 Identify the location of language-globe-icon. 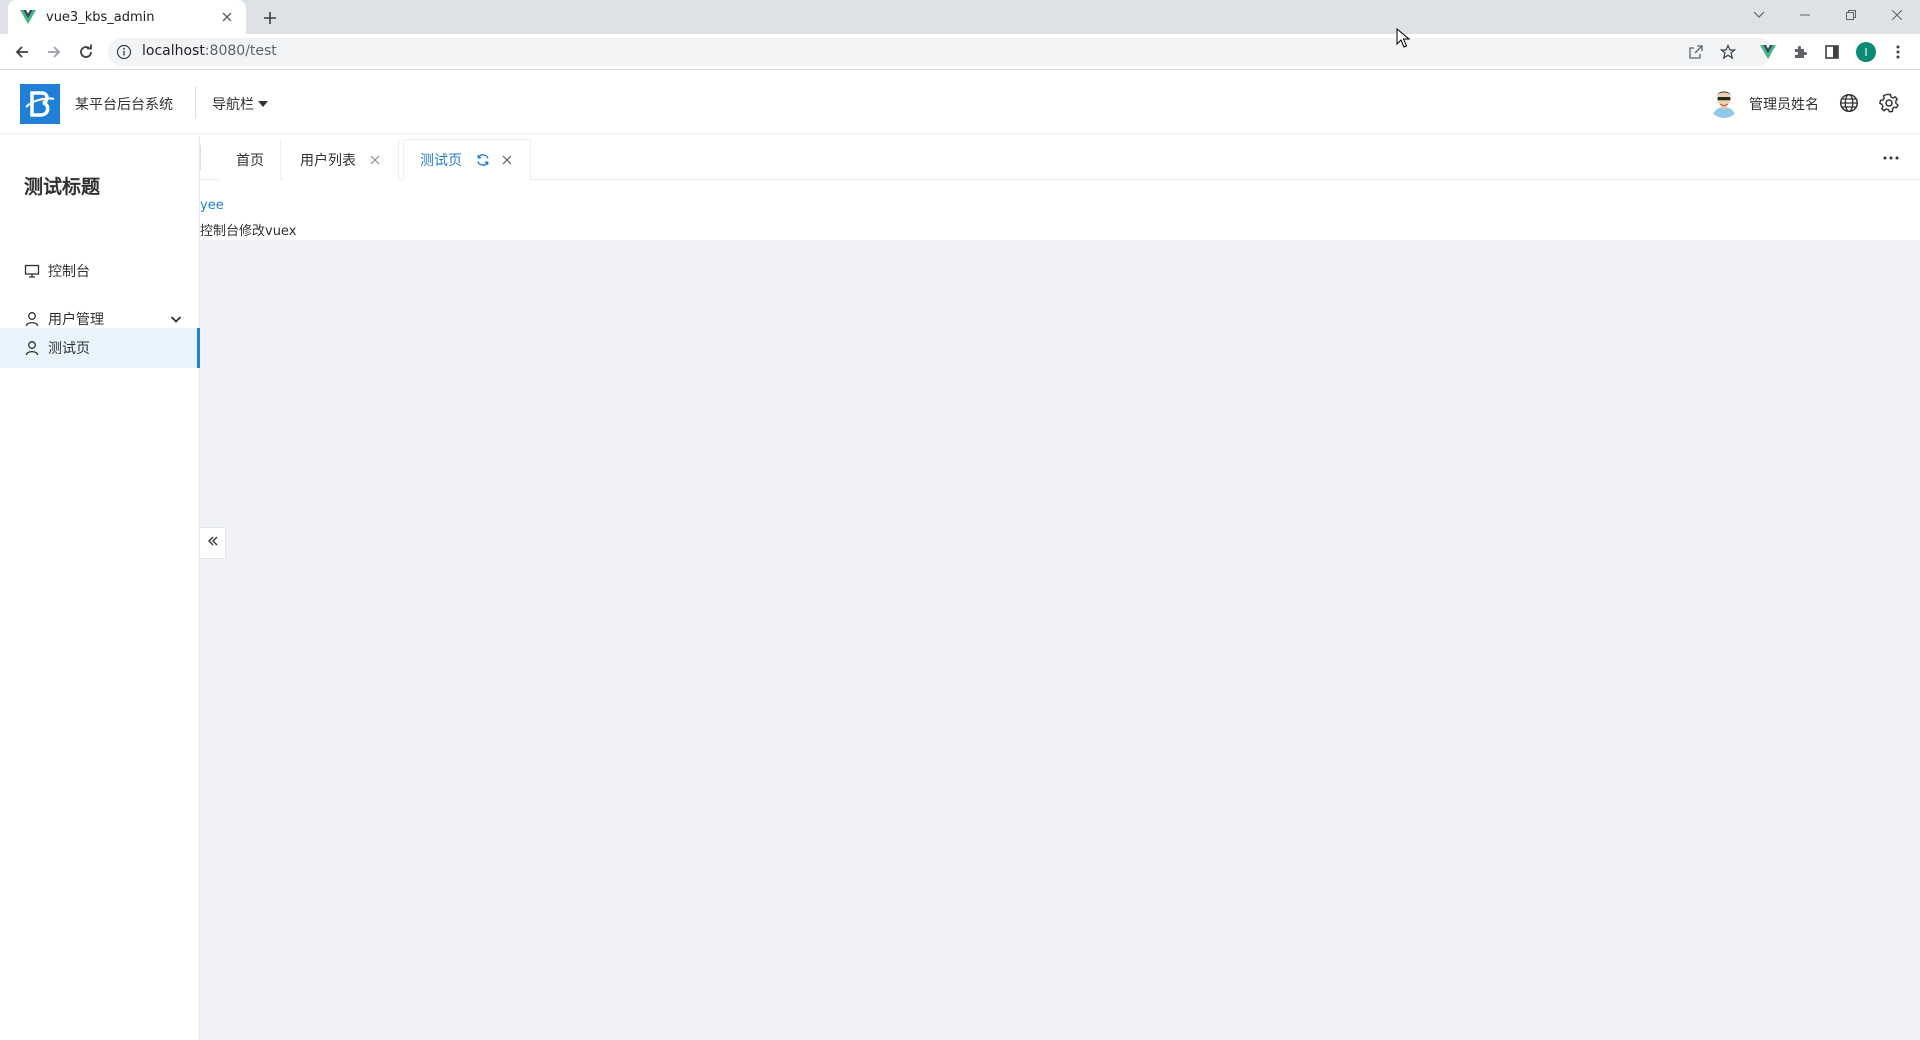
(1849, 103).